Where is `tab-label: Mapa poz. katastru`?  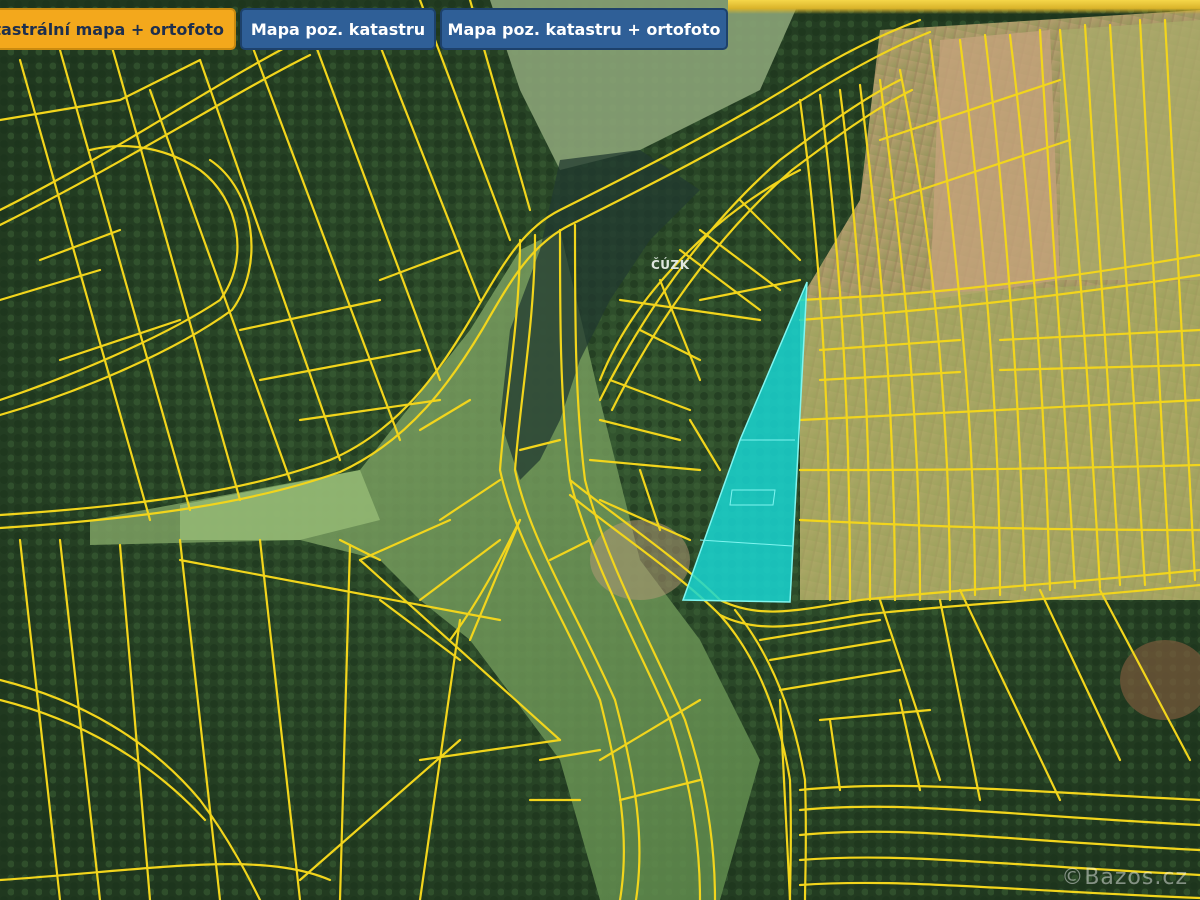
tab-label: Mapa poz. katastru is located at coordinates (338, 29).